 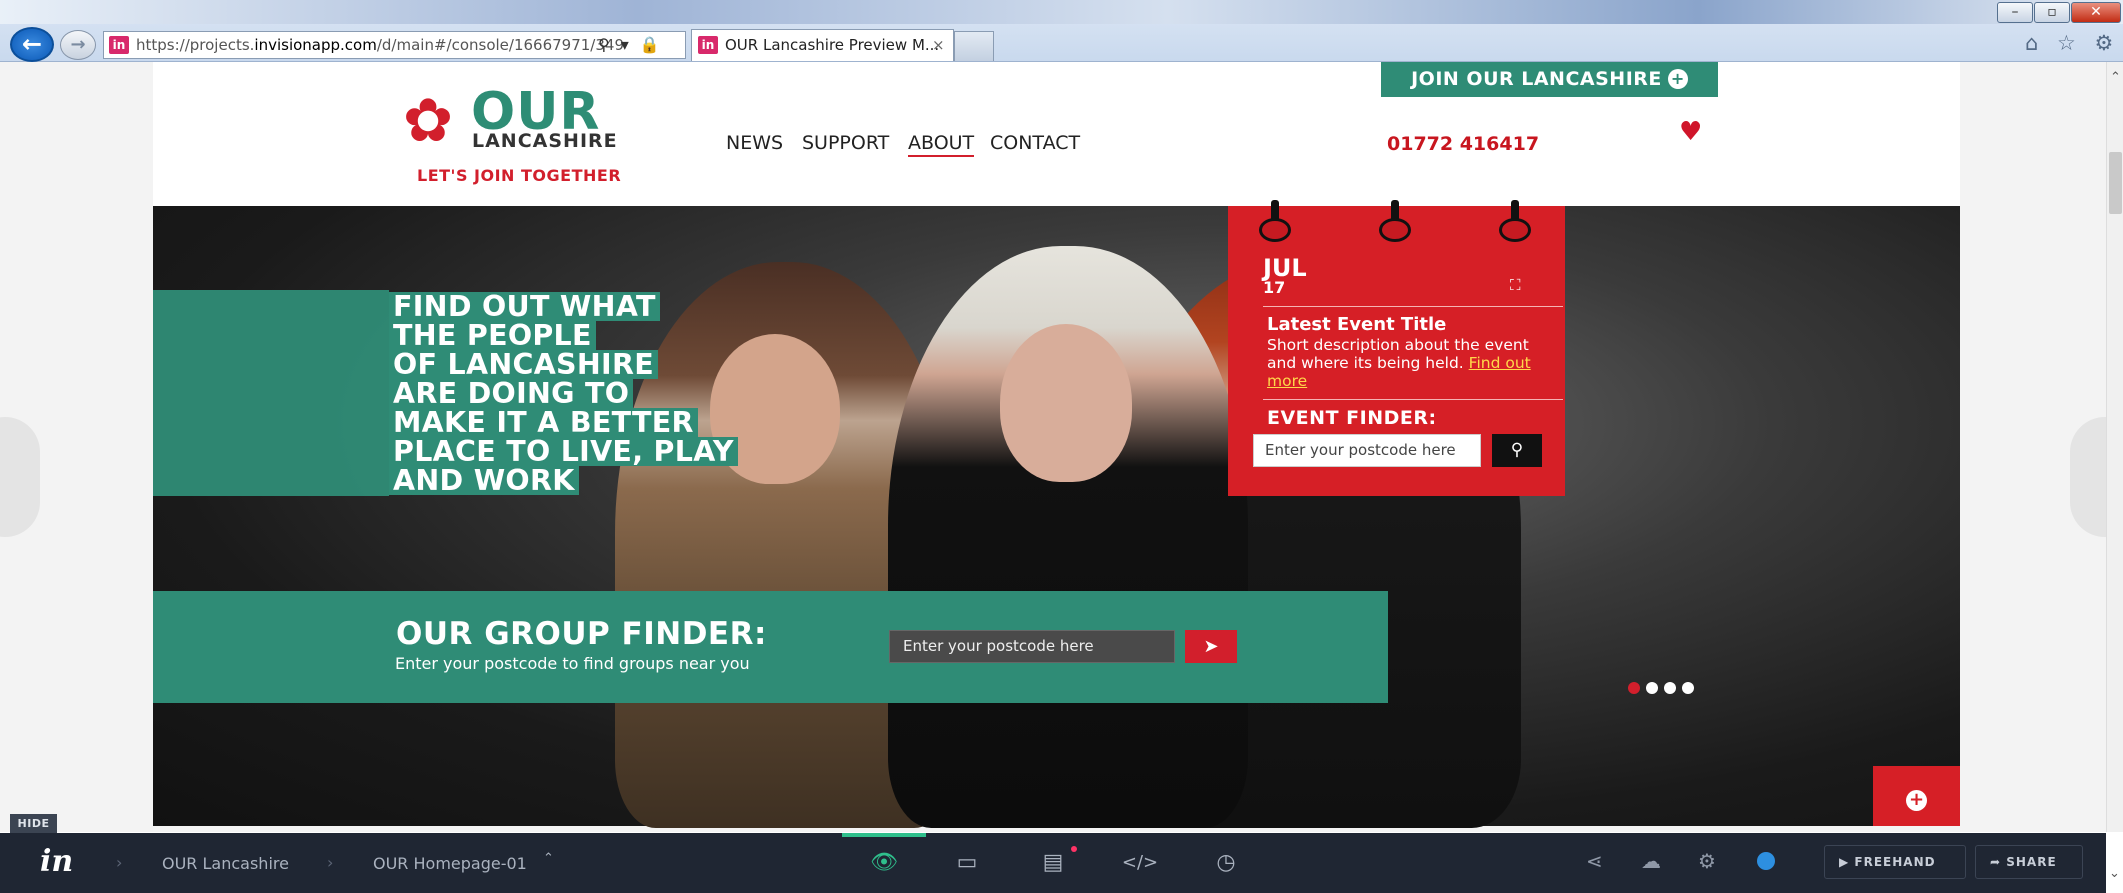 What do you see at coordinates (1996, 862) in the screenshot?
I see `share-arrow-icon: ➦` at bounding box center [1996, 862].